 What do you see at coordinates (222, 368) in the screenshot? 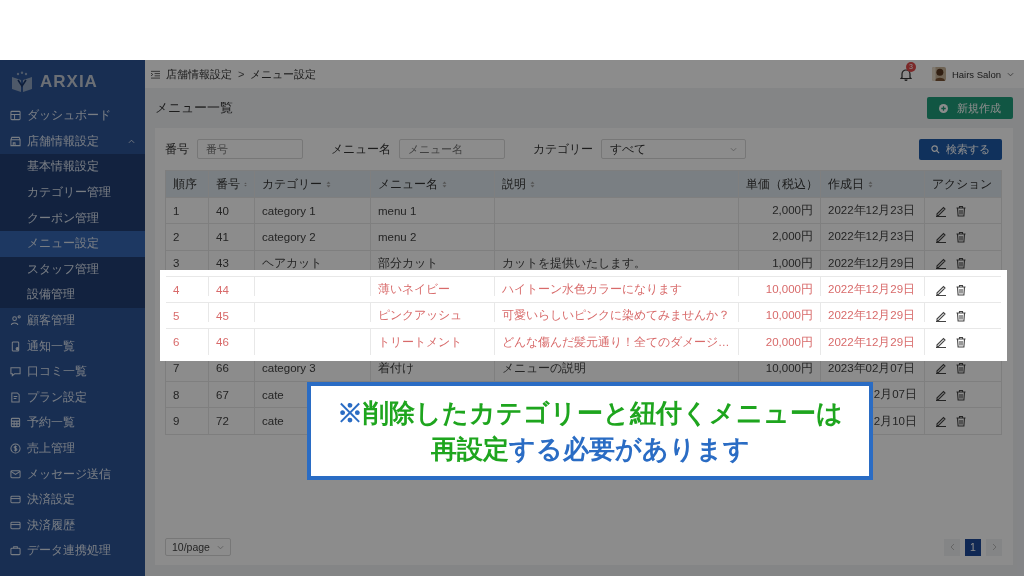
I see `table-cell: 66` at bounding box center [222, 368].